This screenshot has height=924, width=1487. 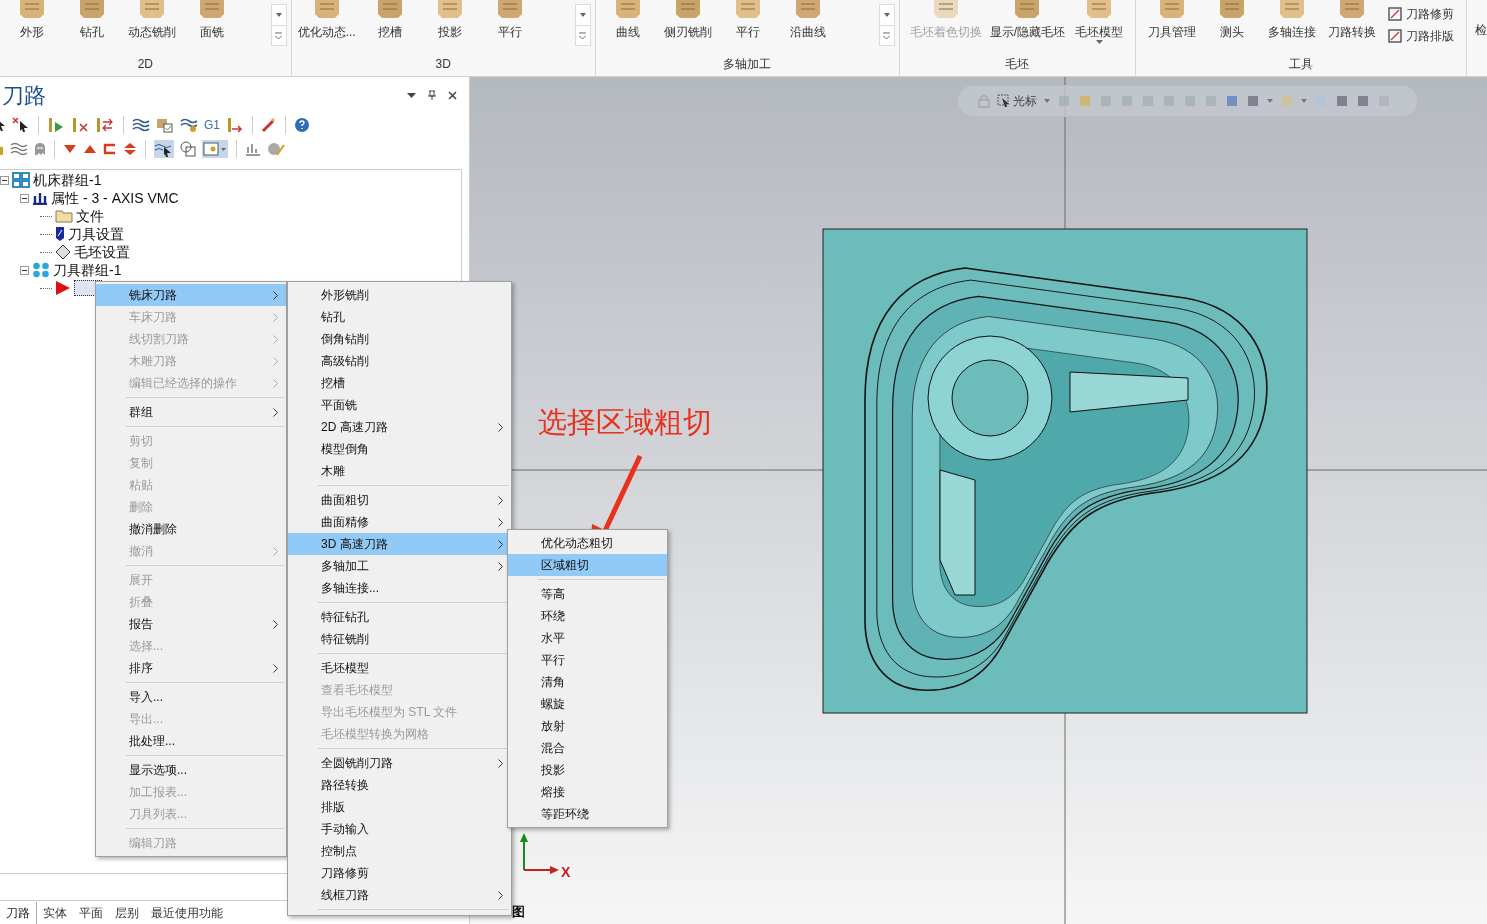 I want to click on menu-item: 撤消删除, so click(x=191, y=529).